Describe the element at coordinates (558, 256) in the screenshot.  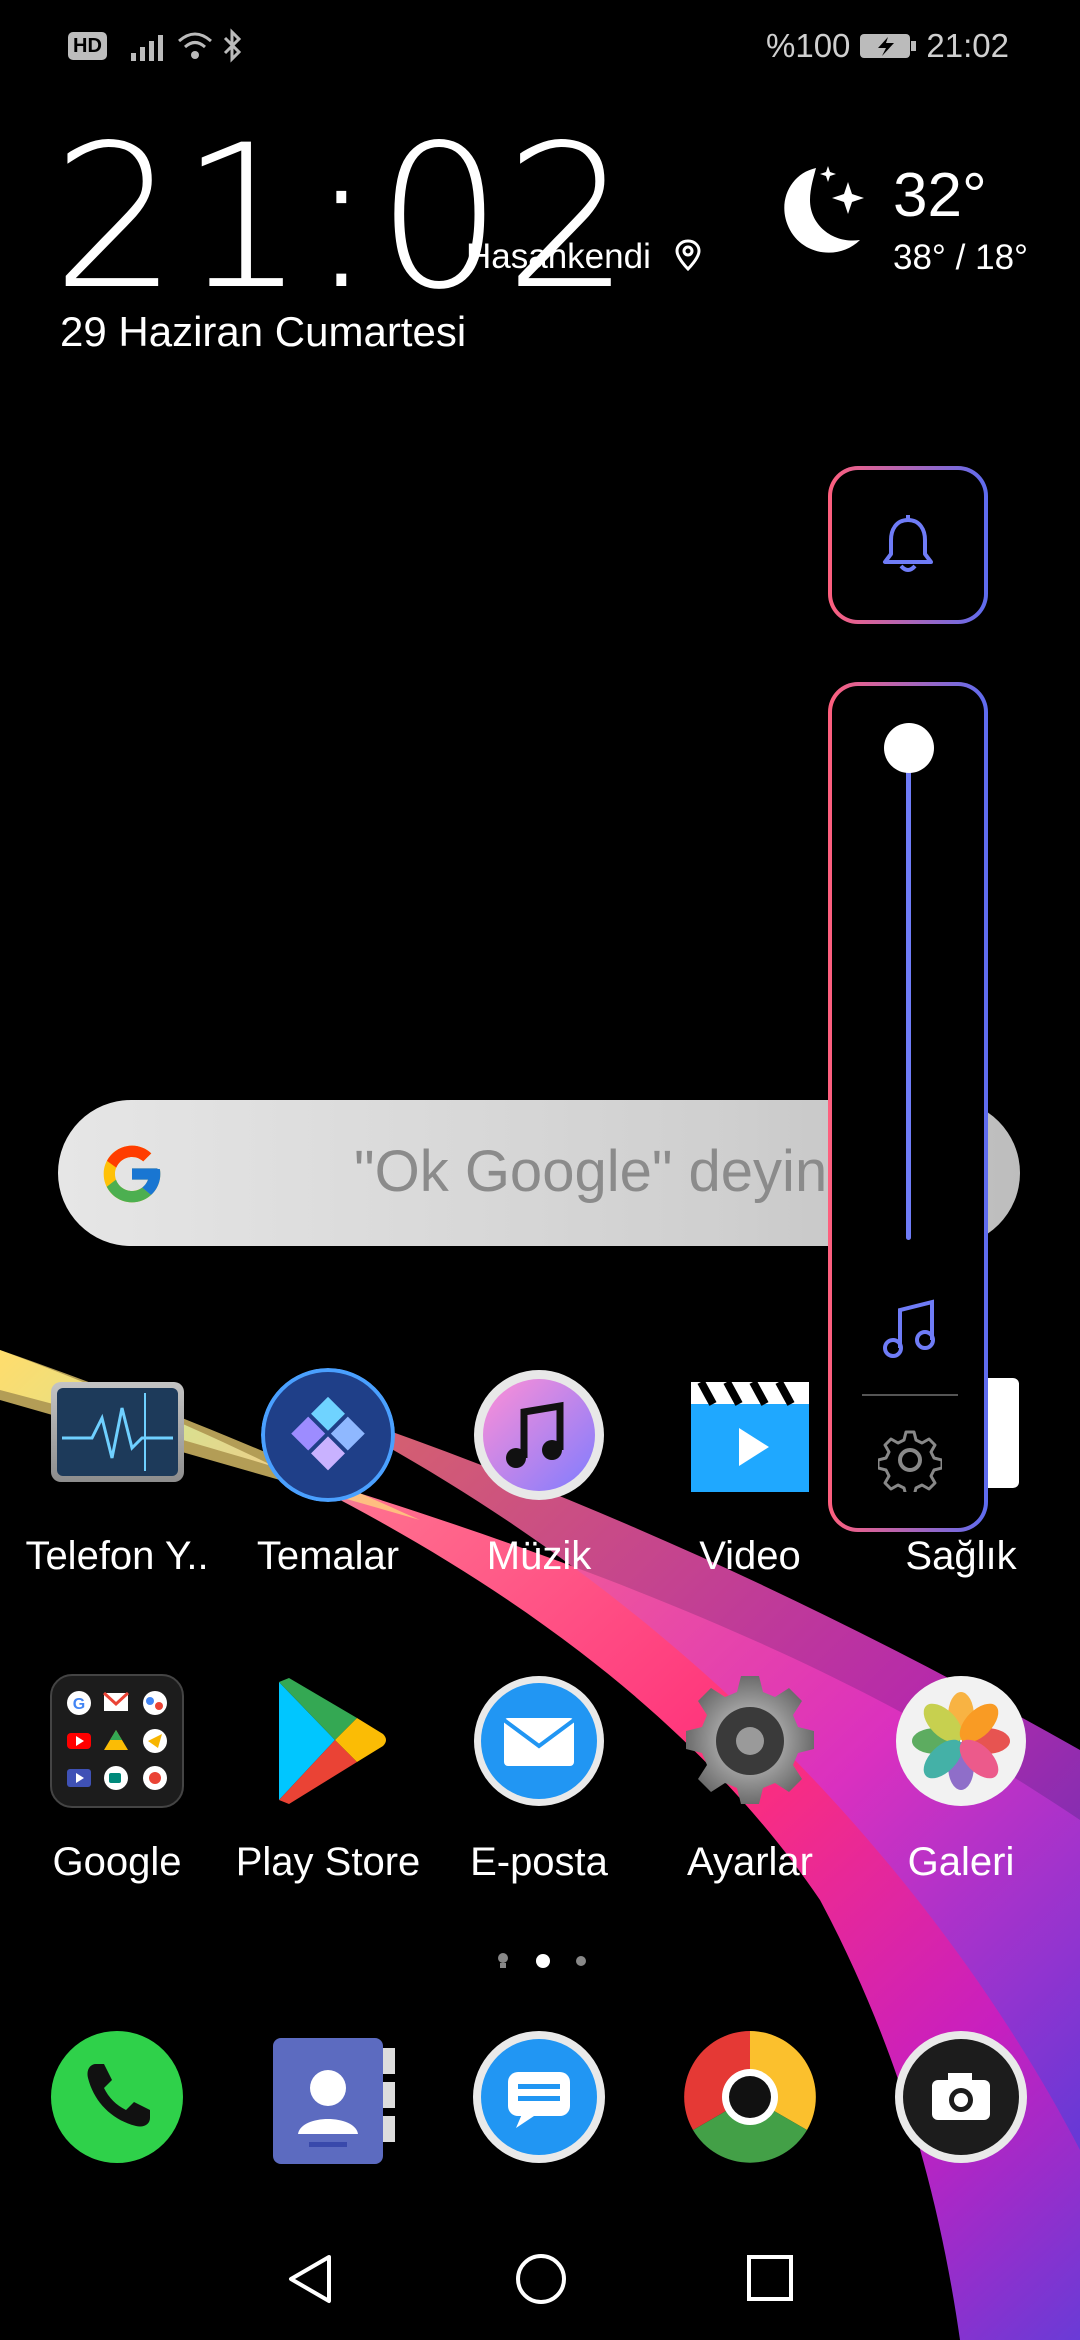
I see `location-label: Hasankendi` at that location.